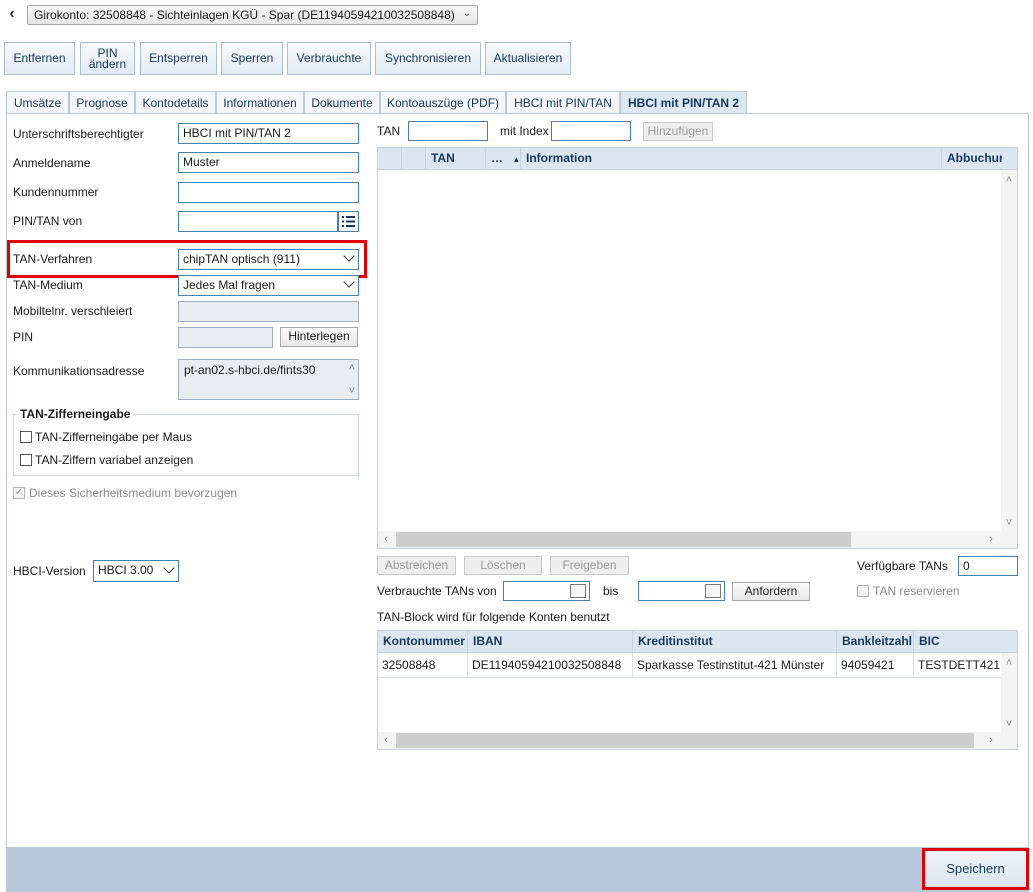 The image size is (1033, 892). What do you see at coordinates (78, 134) in the screenshot?
I see `unterschrift-label: Unterschriftsberechtigter` at bounding box center [78, 134].